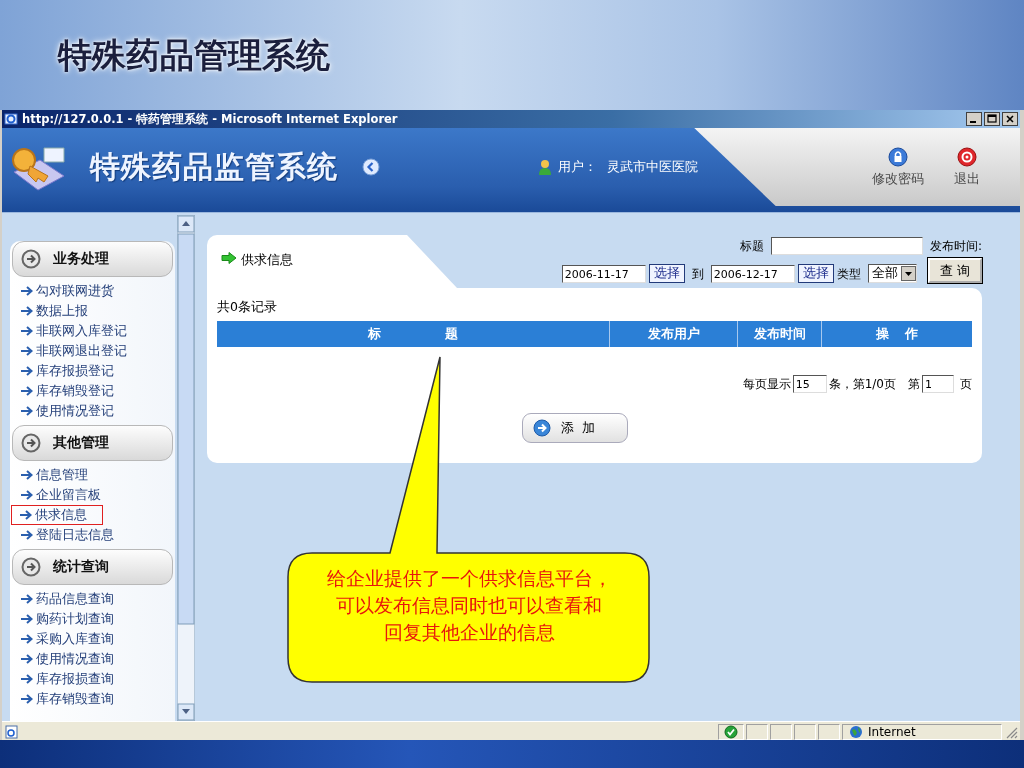  Describe the element at coordinates (63, 535) in the screenshot. I see `menu-item: 登陆日志信息` at that location.